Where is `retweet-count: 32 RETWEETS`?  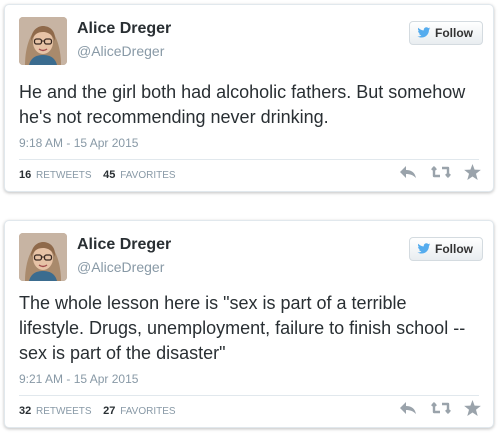
retweet-count: 32 RETWEETS is located at coordinates (55, 411).